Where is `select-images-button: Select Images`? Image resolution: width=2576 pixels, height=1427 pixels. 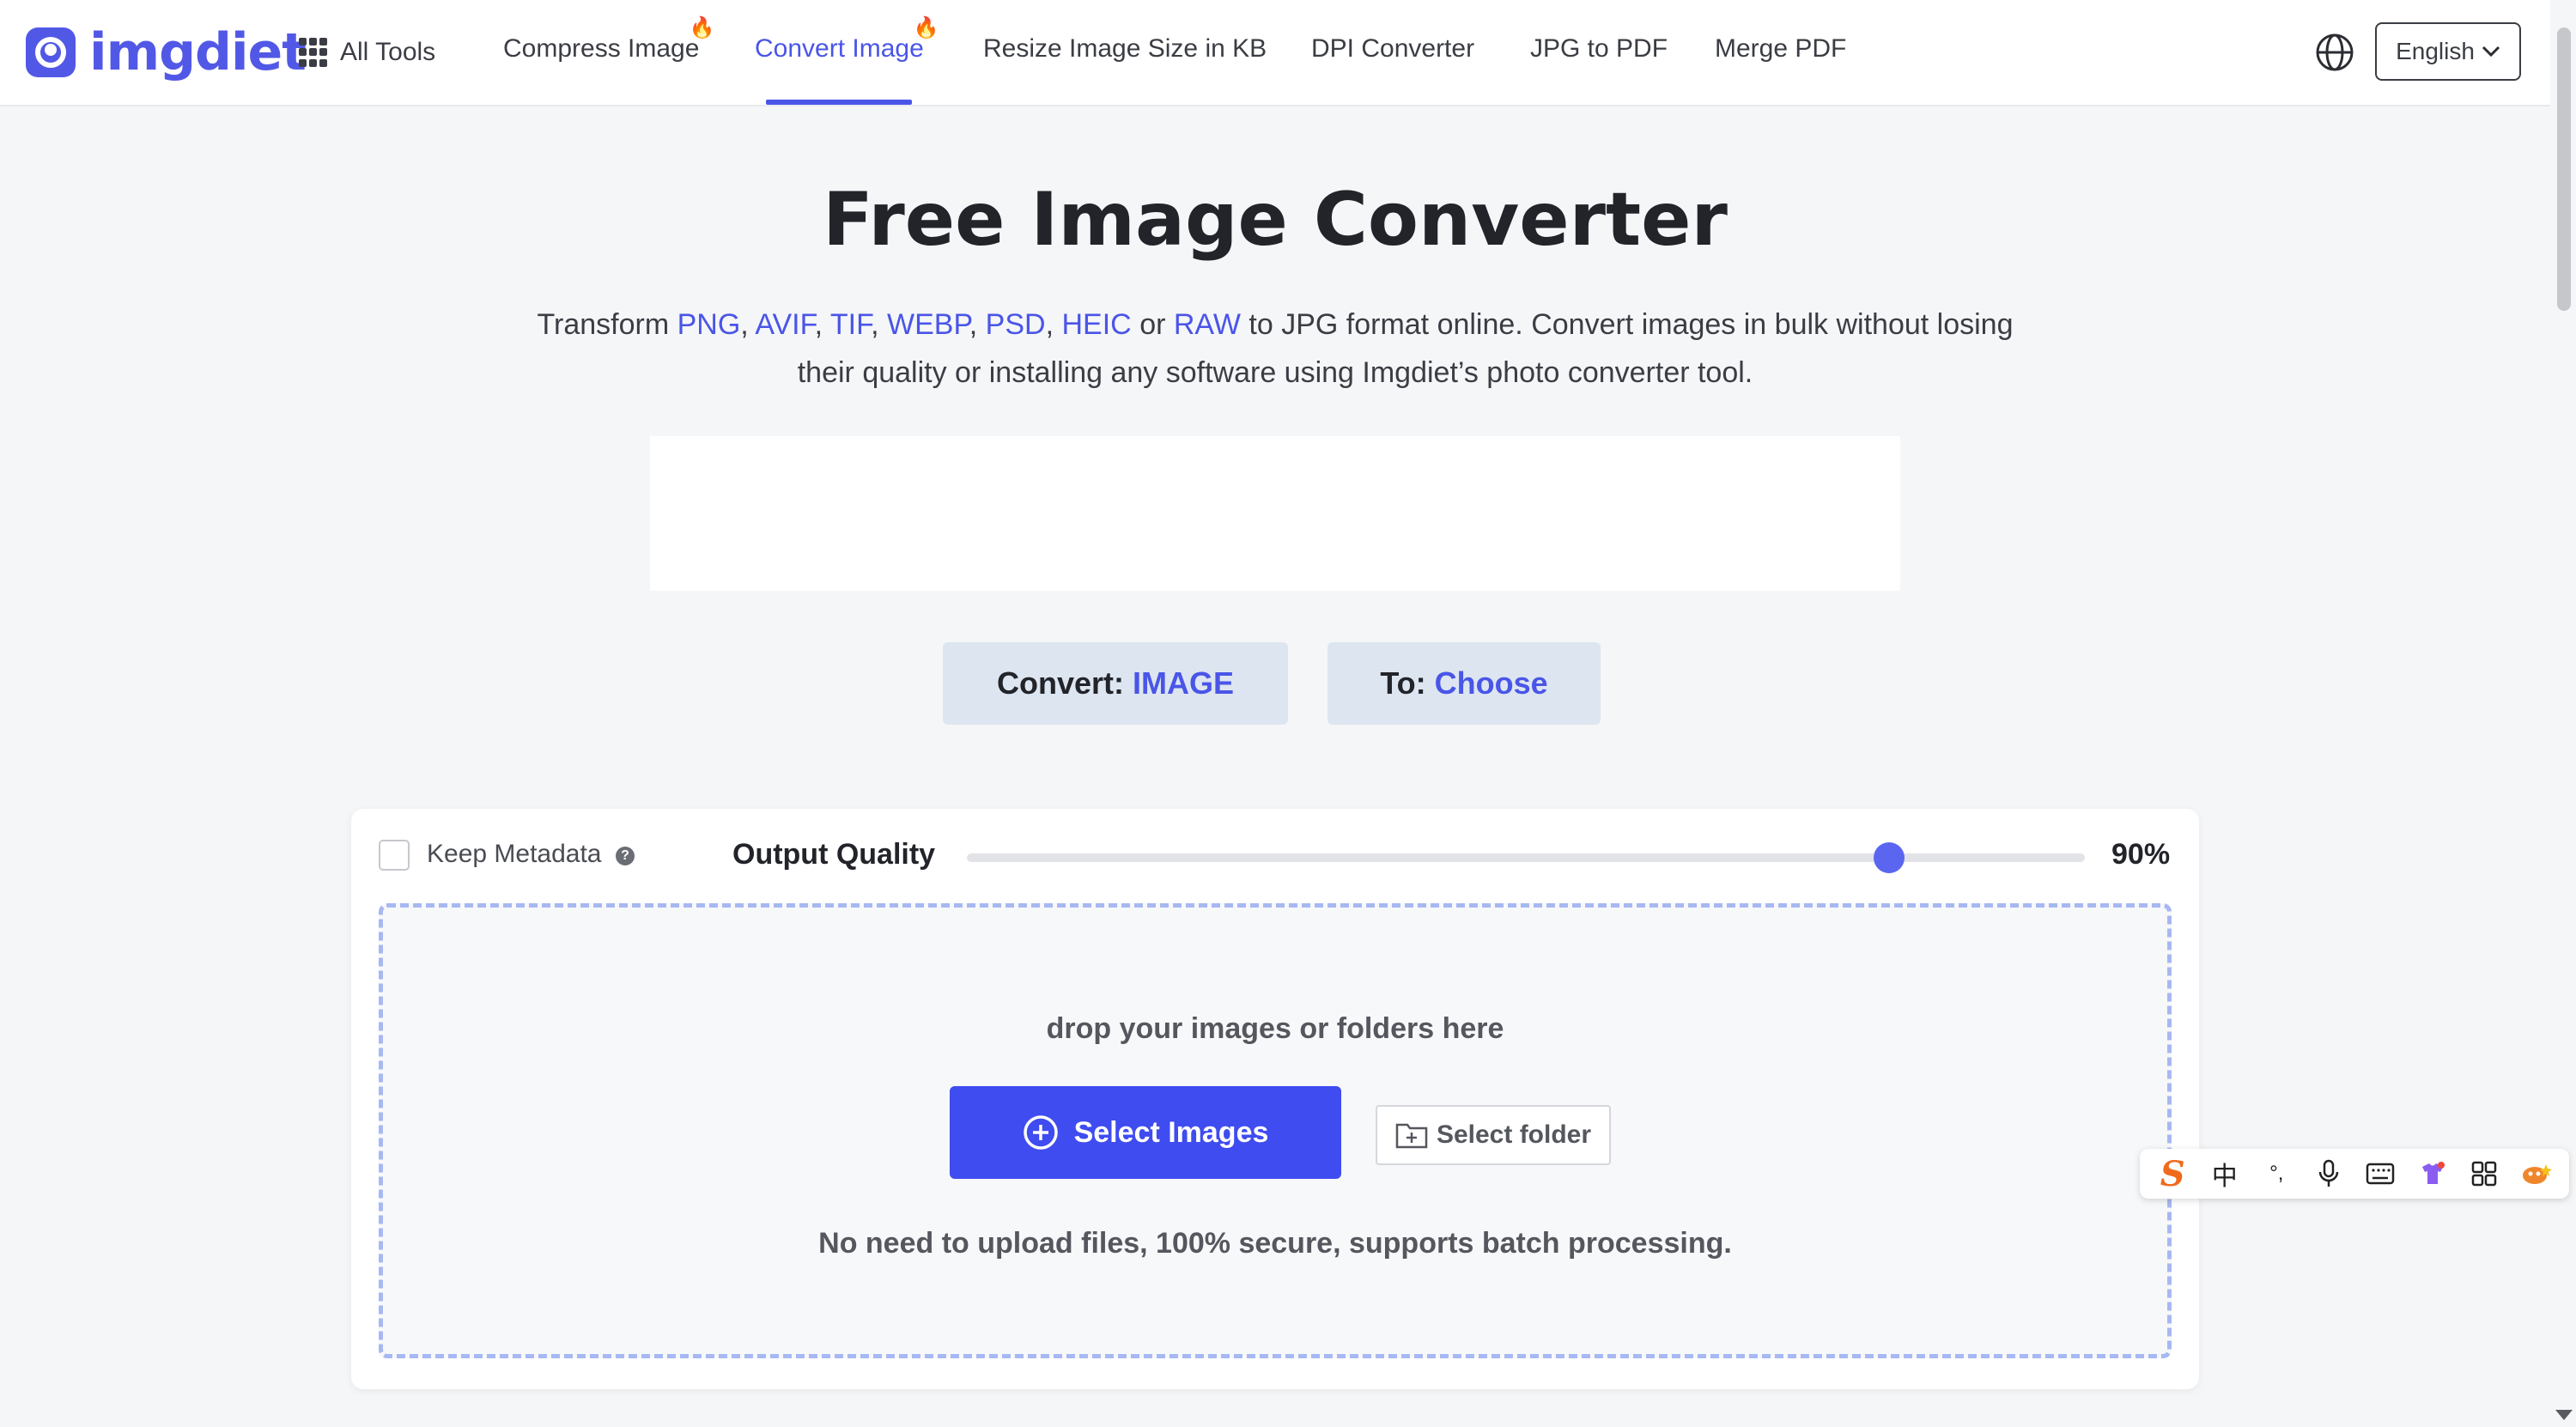 select-images-button: Select Images is located at coordinates (1145, 1132).